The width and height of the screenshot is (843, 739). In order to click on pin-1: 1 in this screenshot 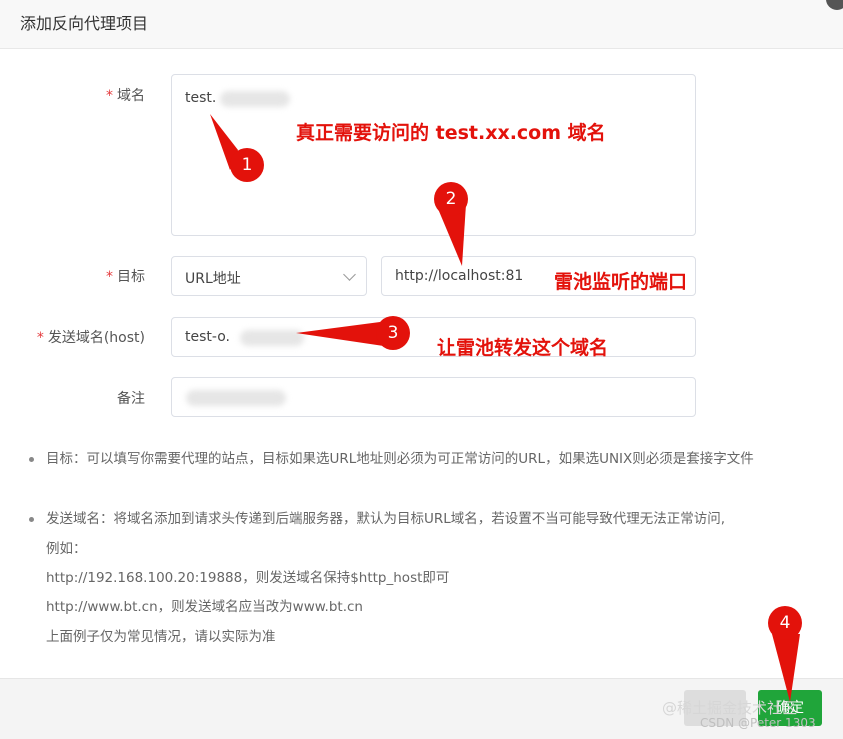, I will do `click(247, 165)`.